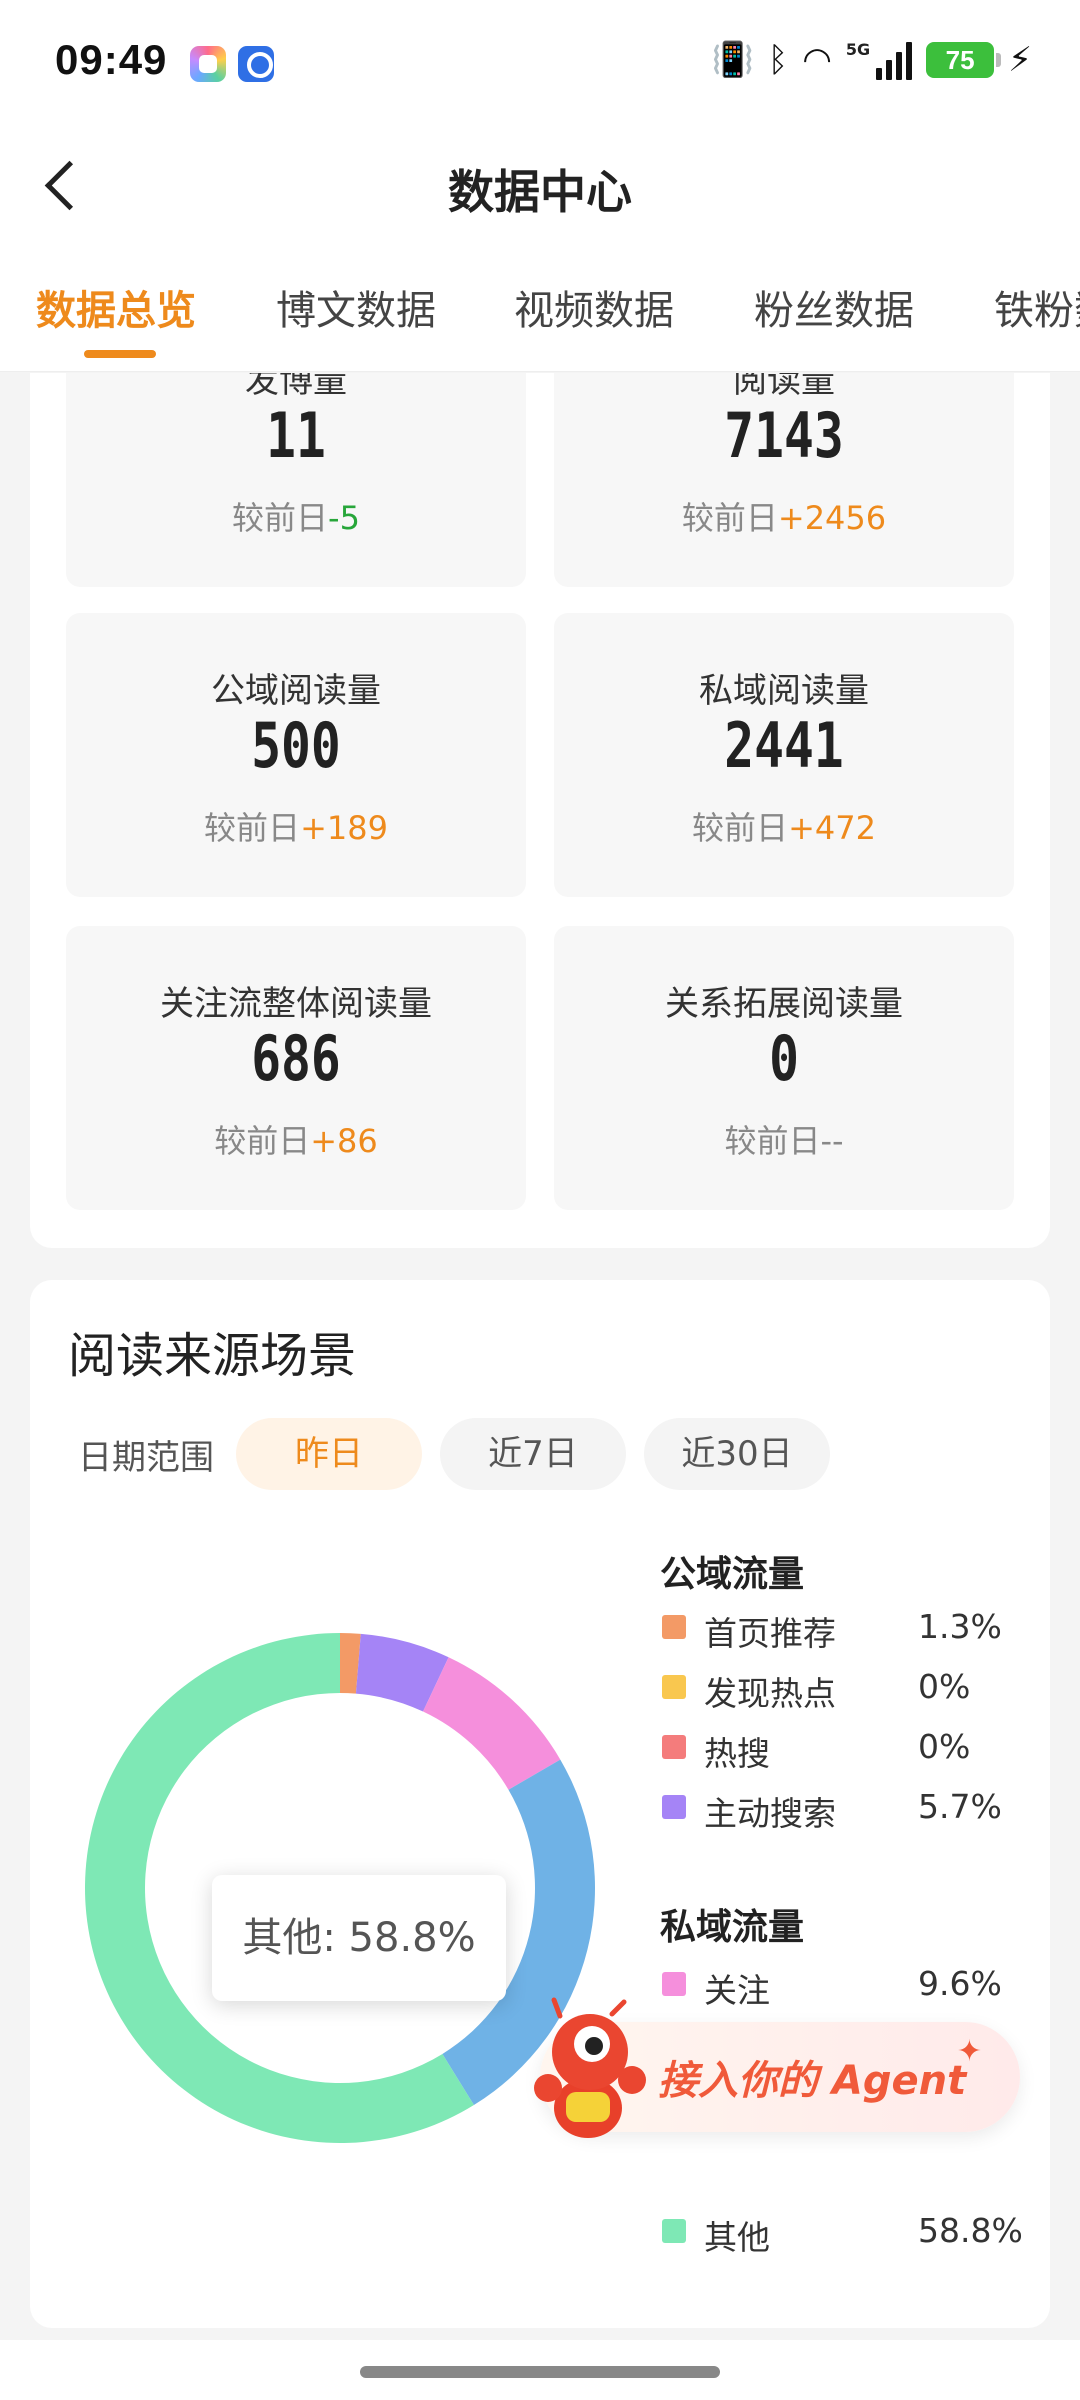 This screenshot has height=2400, width=1080. I want to click on stat-tile-reads: 阅读量 7143 较前日+2456, so click(784, 480).